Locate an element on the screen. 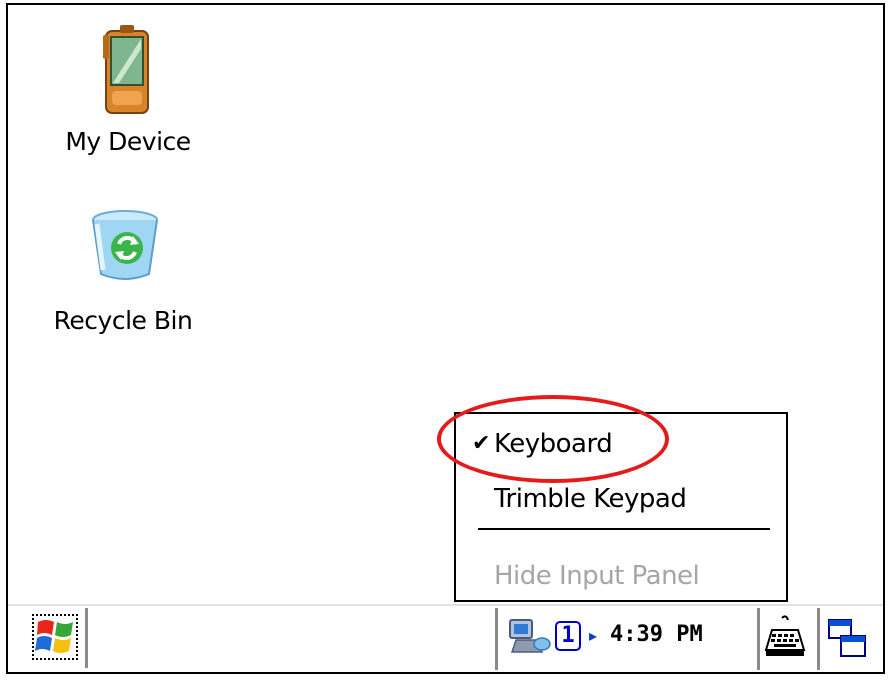  desktop-icon-recycle-bin: Recycle Bin is located at coordinates (123, 272).